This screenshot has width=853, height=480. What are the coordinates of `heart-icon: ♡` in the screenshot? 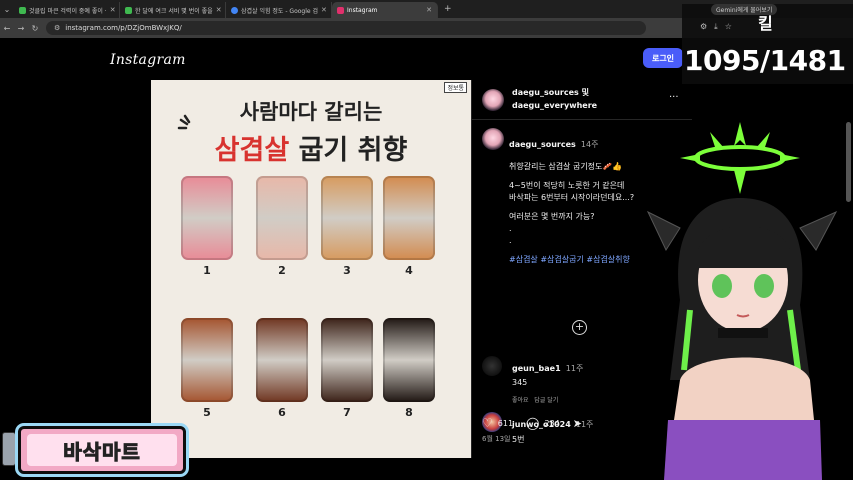 It's located at (487, 423).